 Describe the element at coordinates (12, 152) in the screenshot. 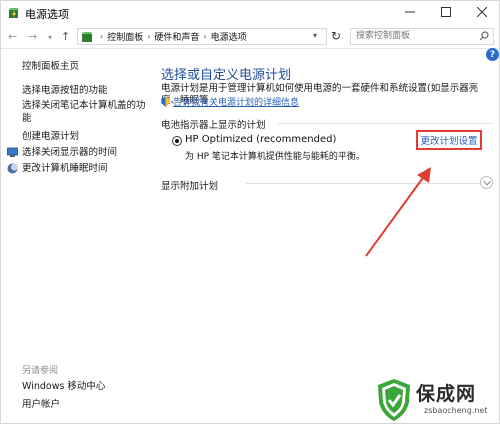

I see `display-shield-icon` at that location.